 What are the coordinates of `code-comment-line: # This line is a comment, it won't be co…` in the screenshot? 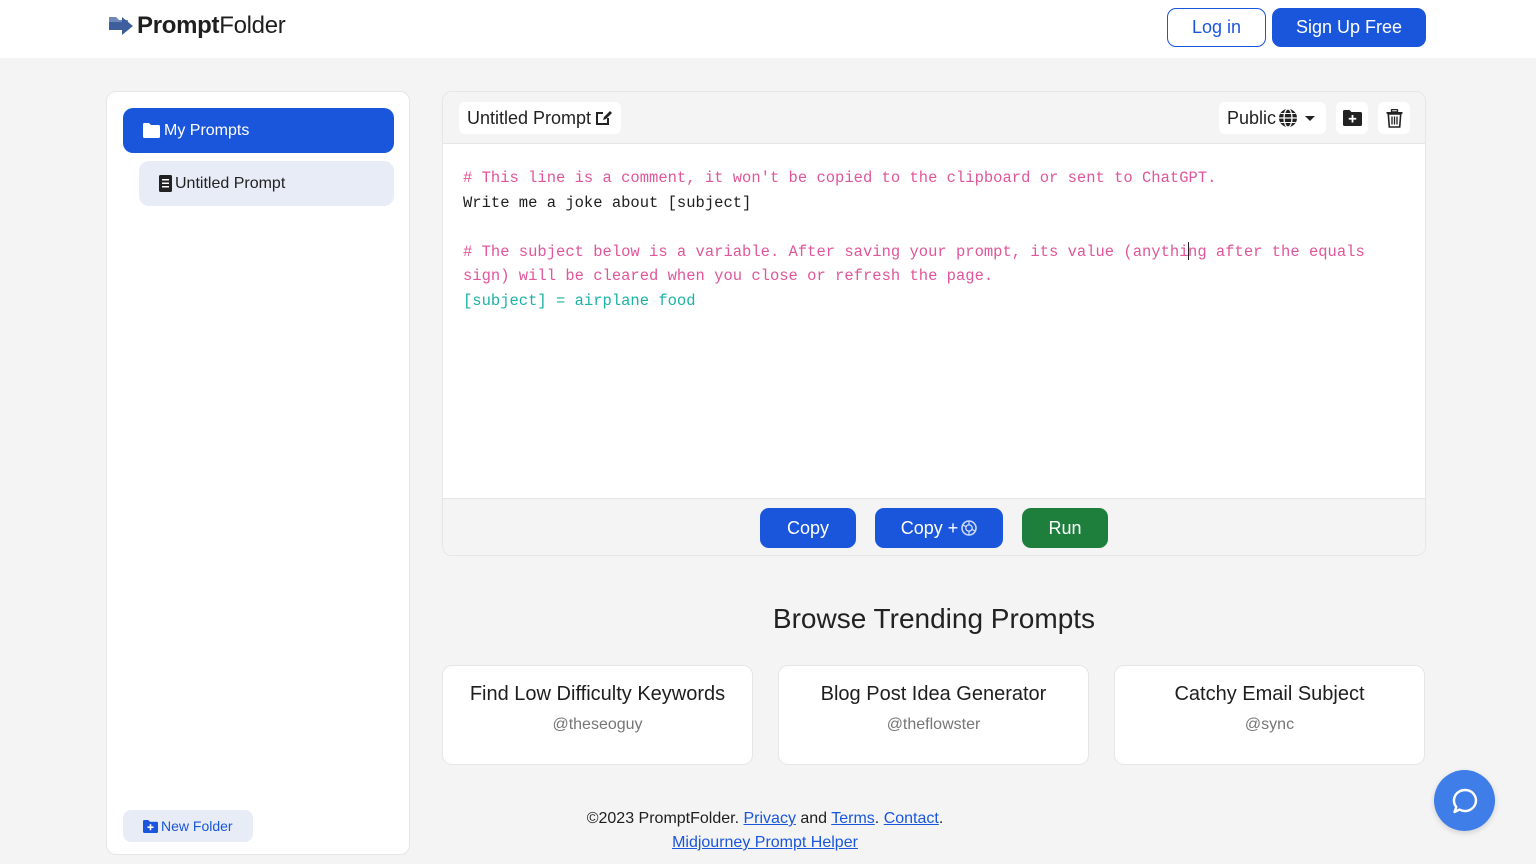 It's located at (840, 178).